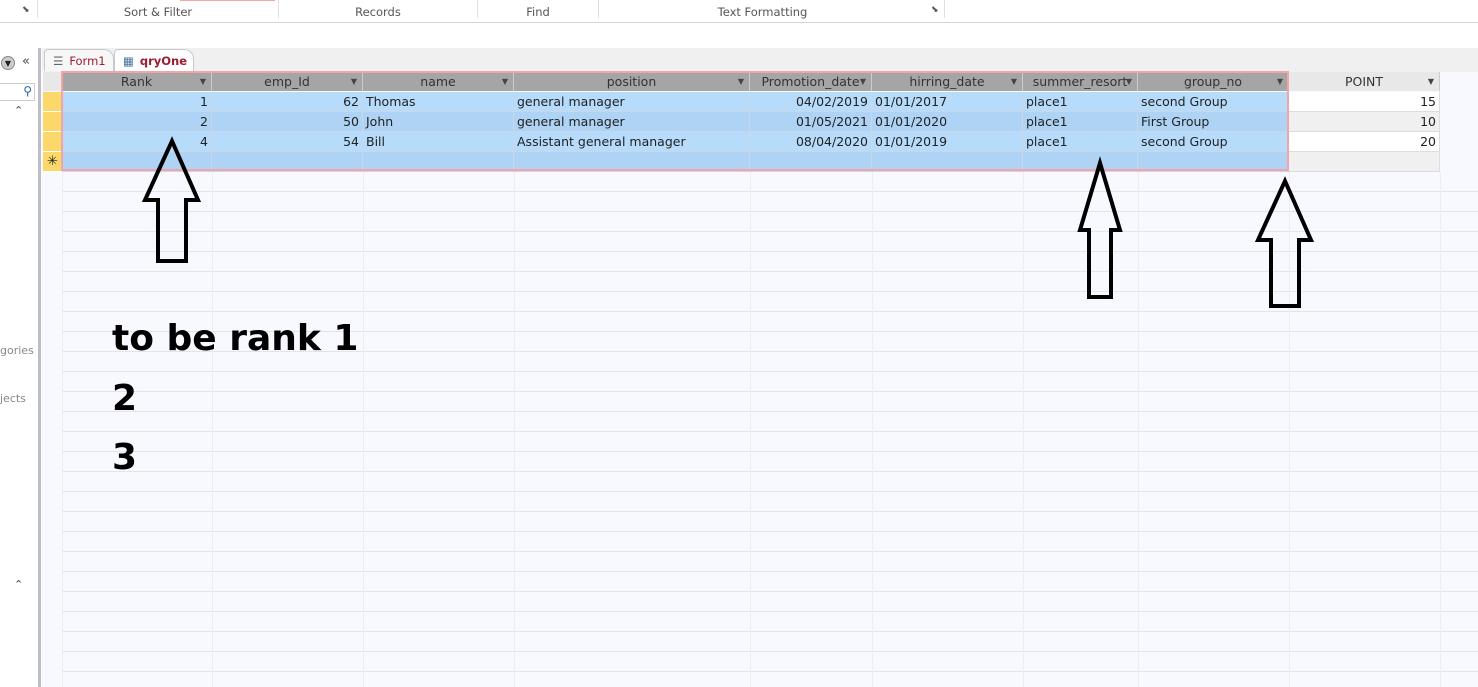 This screenshot has height=687, width=1478. I want to click on annotation-line: 3, so click(125, 457).